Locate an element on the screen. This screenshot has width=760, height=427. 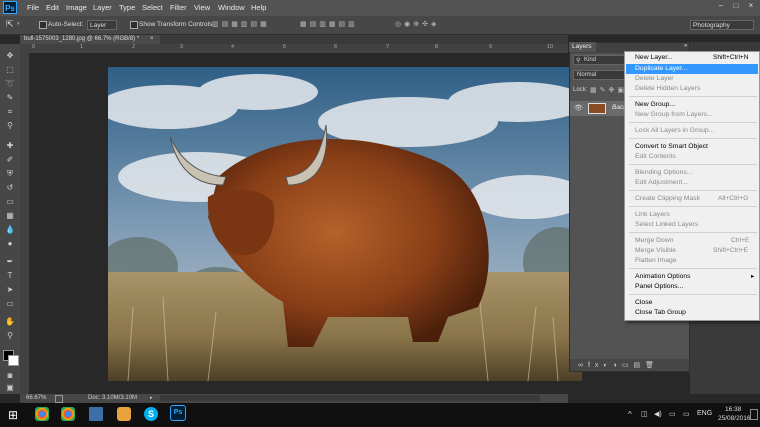
menu-item-delete-hidden-layers: Delete Hidden Layers is located at coordinates (667, 89).